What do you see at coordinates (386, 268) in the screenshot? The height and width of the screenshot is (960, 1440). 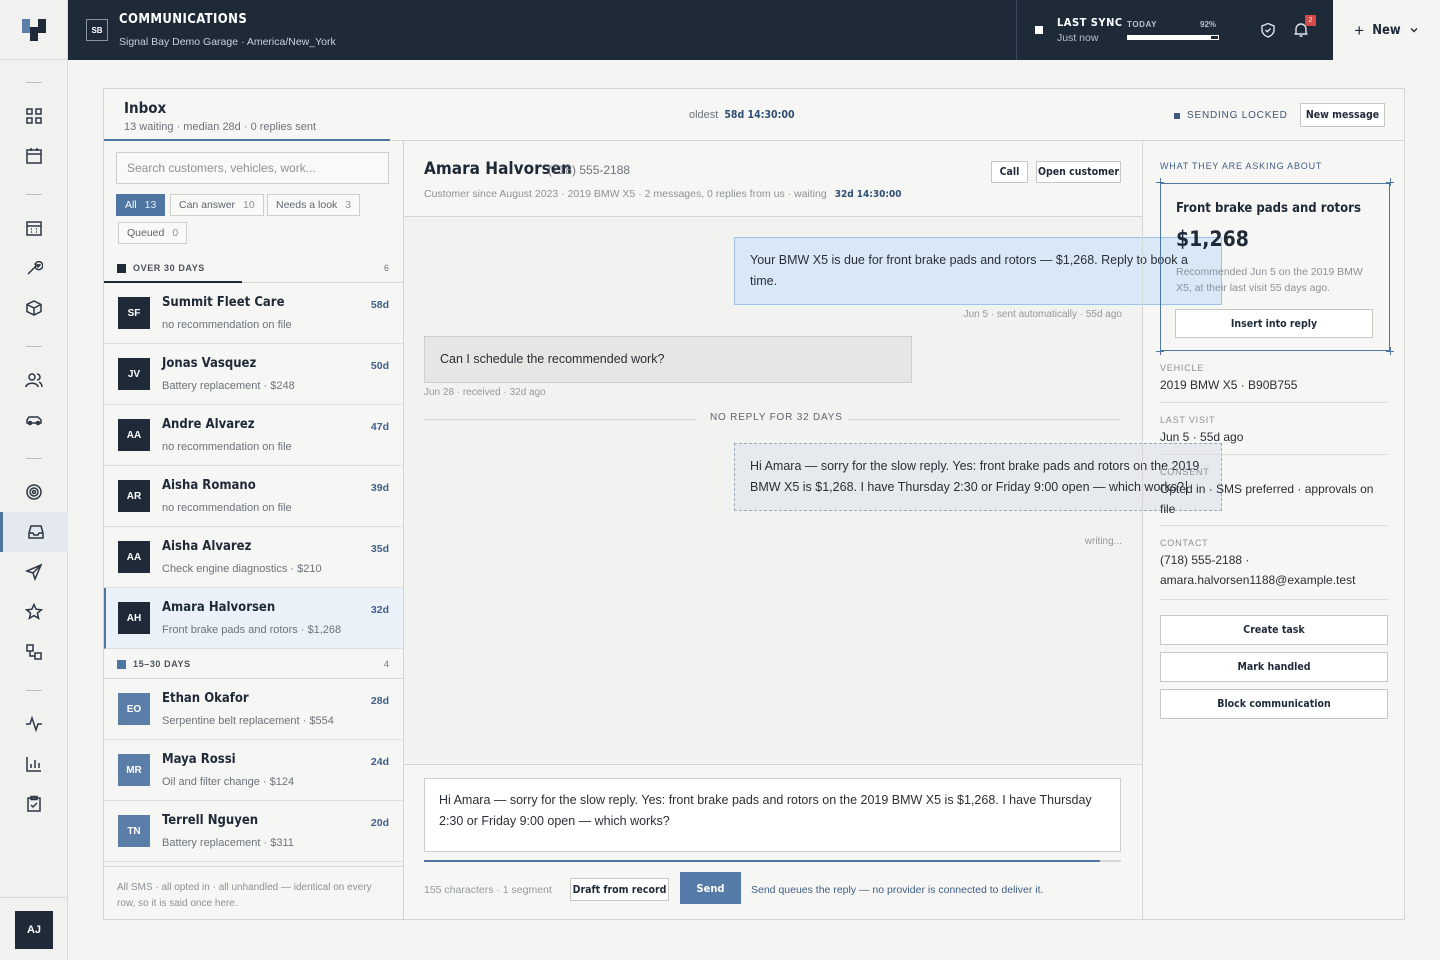 I see `group-count: 6` at bounding box center [386, 268].